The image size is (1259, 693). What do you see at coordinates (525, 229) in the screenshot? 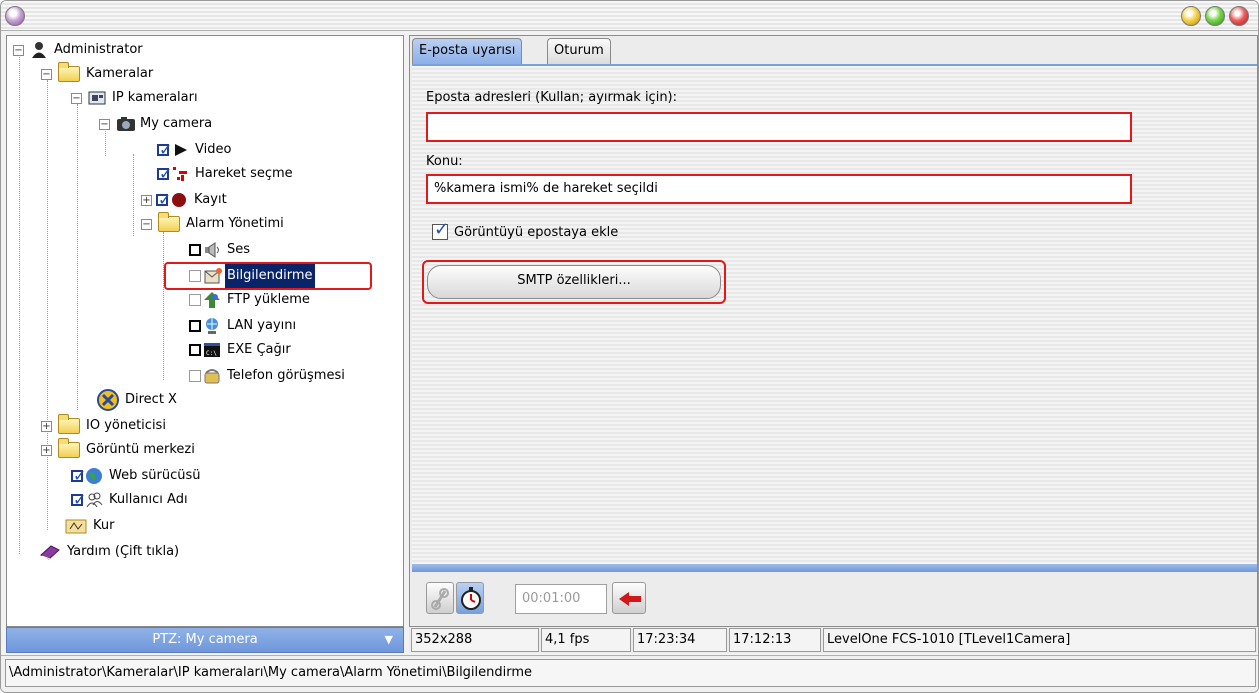
I see `attach-image-option: Görüntüyü epostaya ekle` at bounding box center [525, 229].